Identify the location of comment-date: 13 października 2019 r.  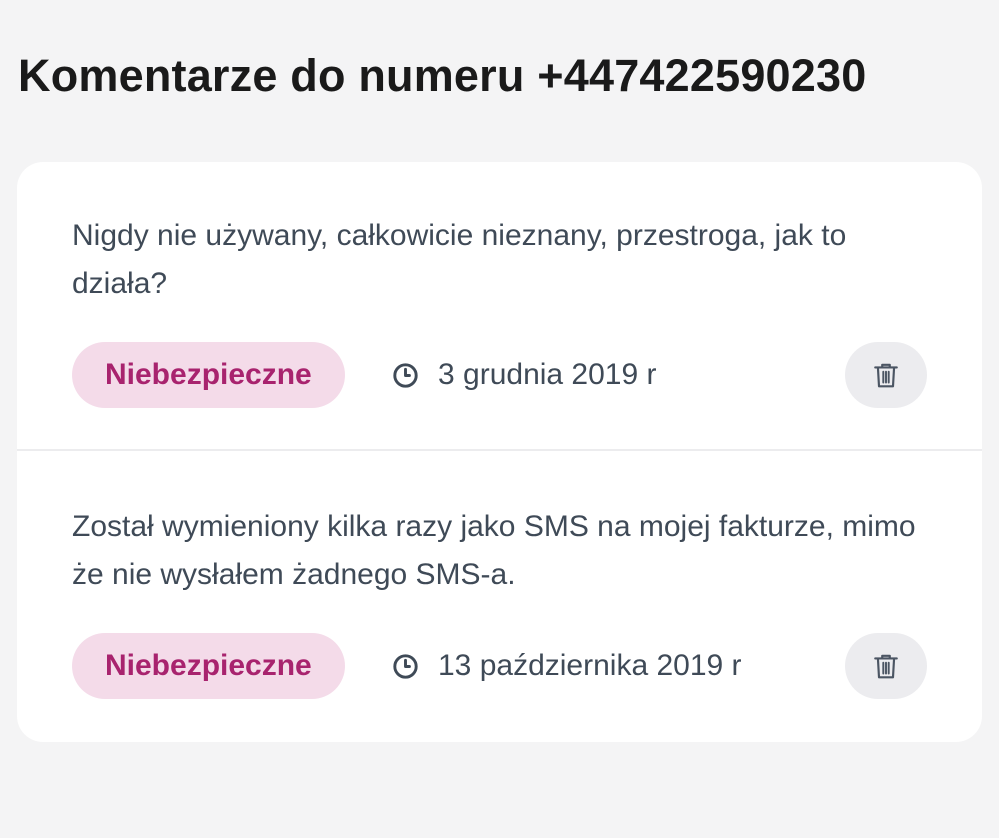
(567, 666).